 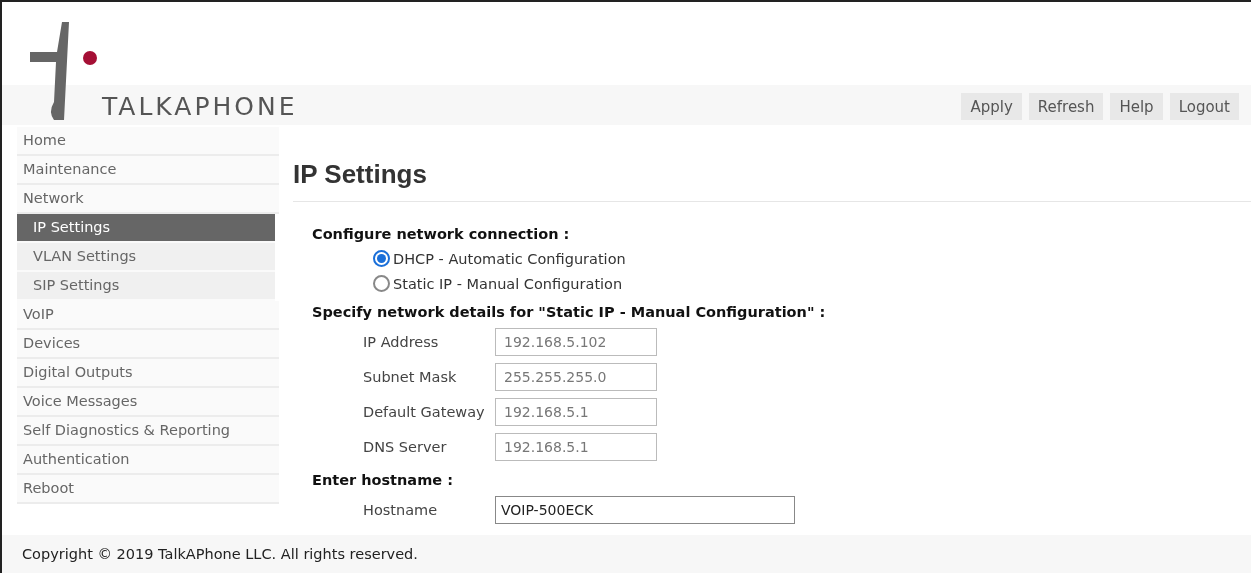 I want to click on sidebar-item: Digital Outputs, so click(x=148, y=373).